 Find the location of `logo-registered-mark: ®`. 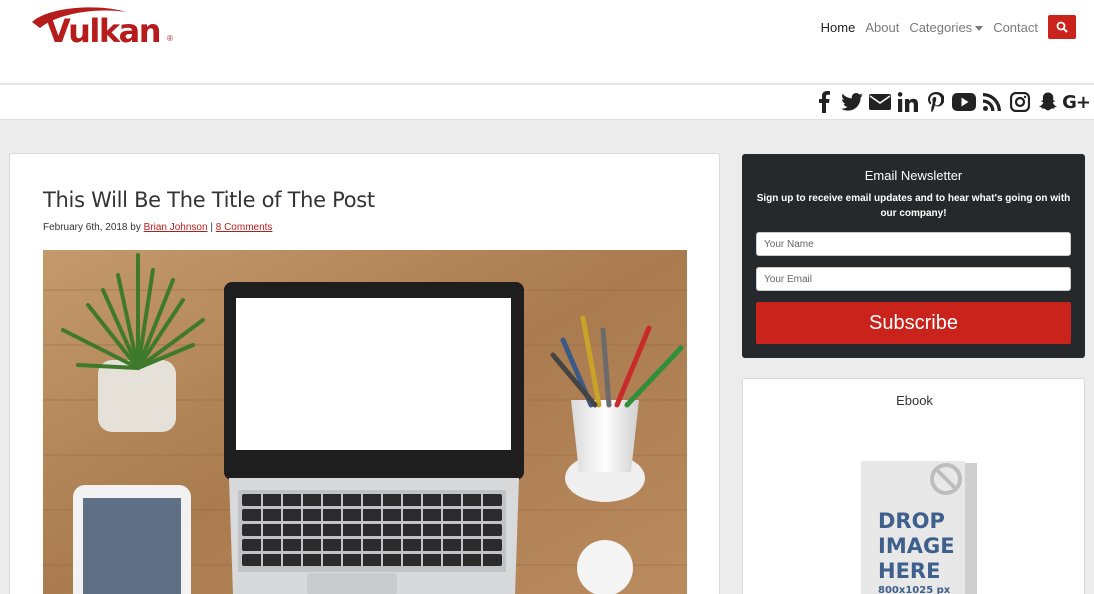

logo-registered-mark: ® is located at coordinates (170, 38).